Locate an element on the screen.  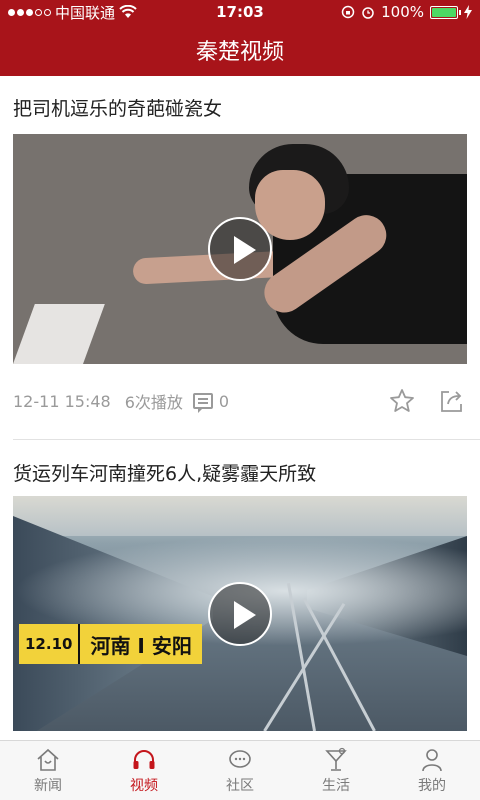
tab-label: 我的 is located at coordinates (432, 785).